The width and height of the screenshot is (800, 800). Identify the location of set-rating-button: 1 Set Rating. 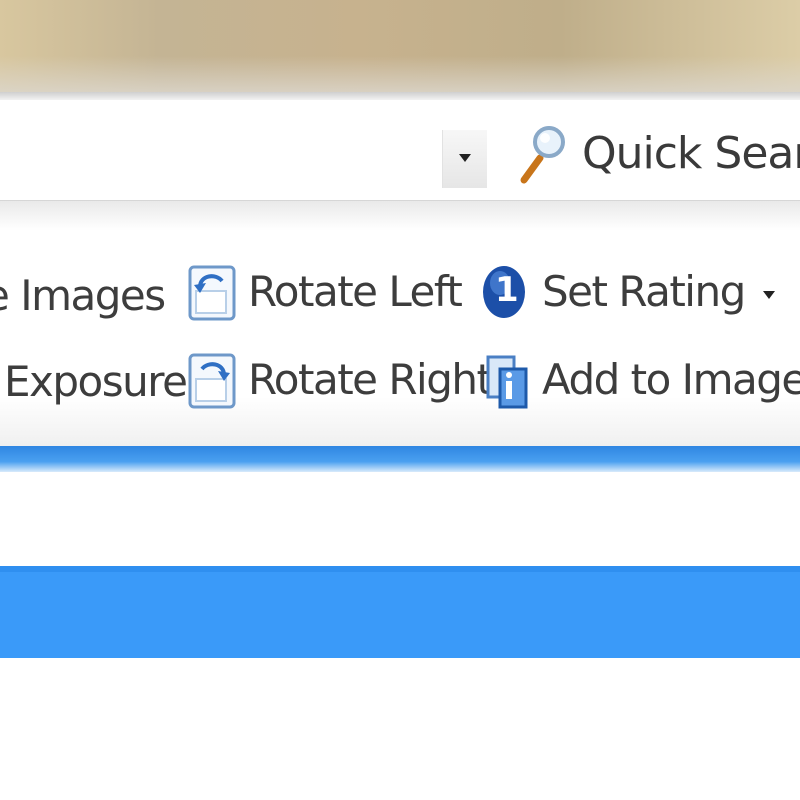
(630, 292).